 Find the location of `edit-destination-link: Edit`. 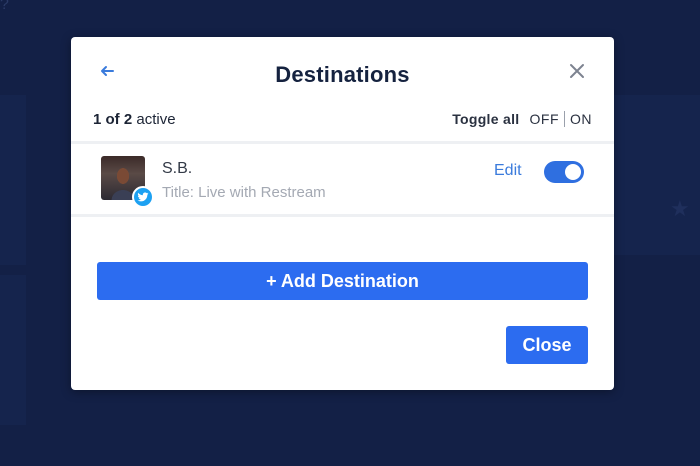

edit-destination-link: Edit is located at coordinates (508, 171).